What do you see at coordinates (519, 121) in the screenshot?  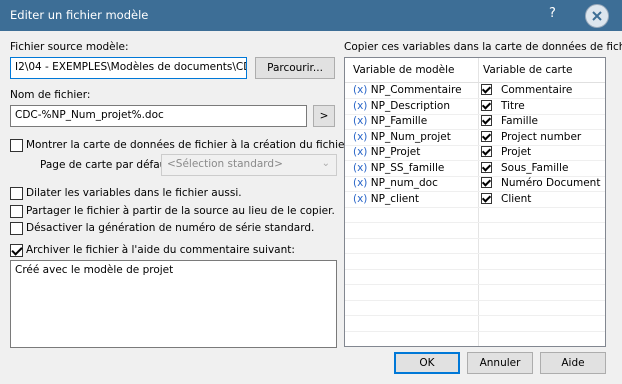 I see `map-variable-cell: Famille` at bounding box center [519, 121].